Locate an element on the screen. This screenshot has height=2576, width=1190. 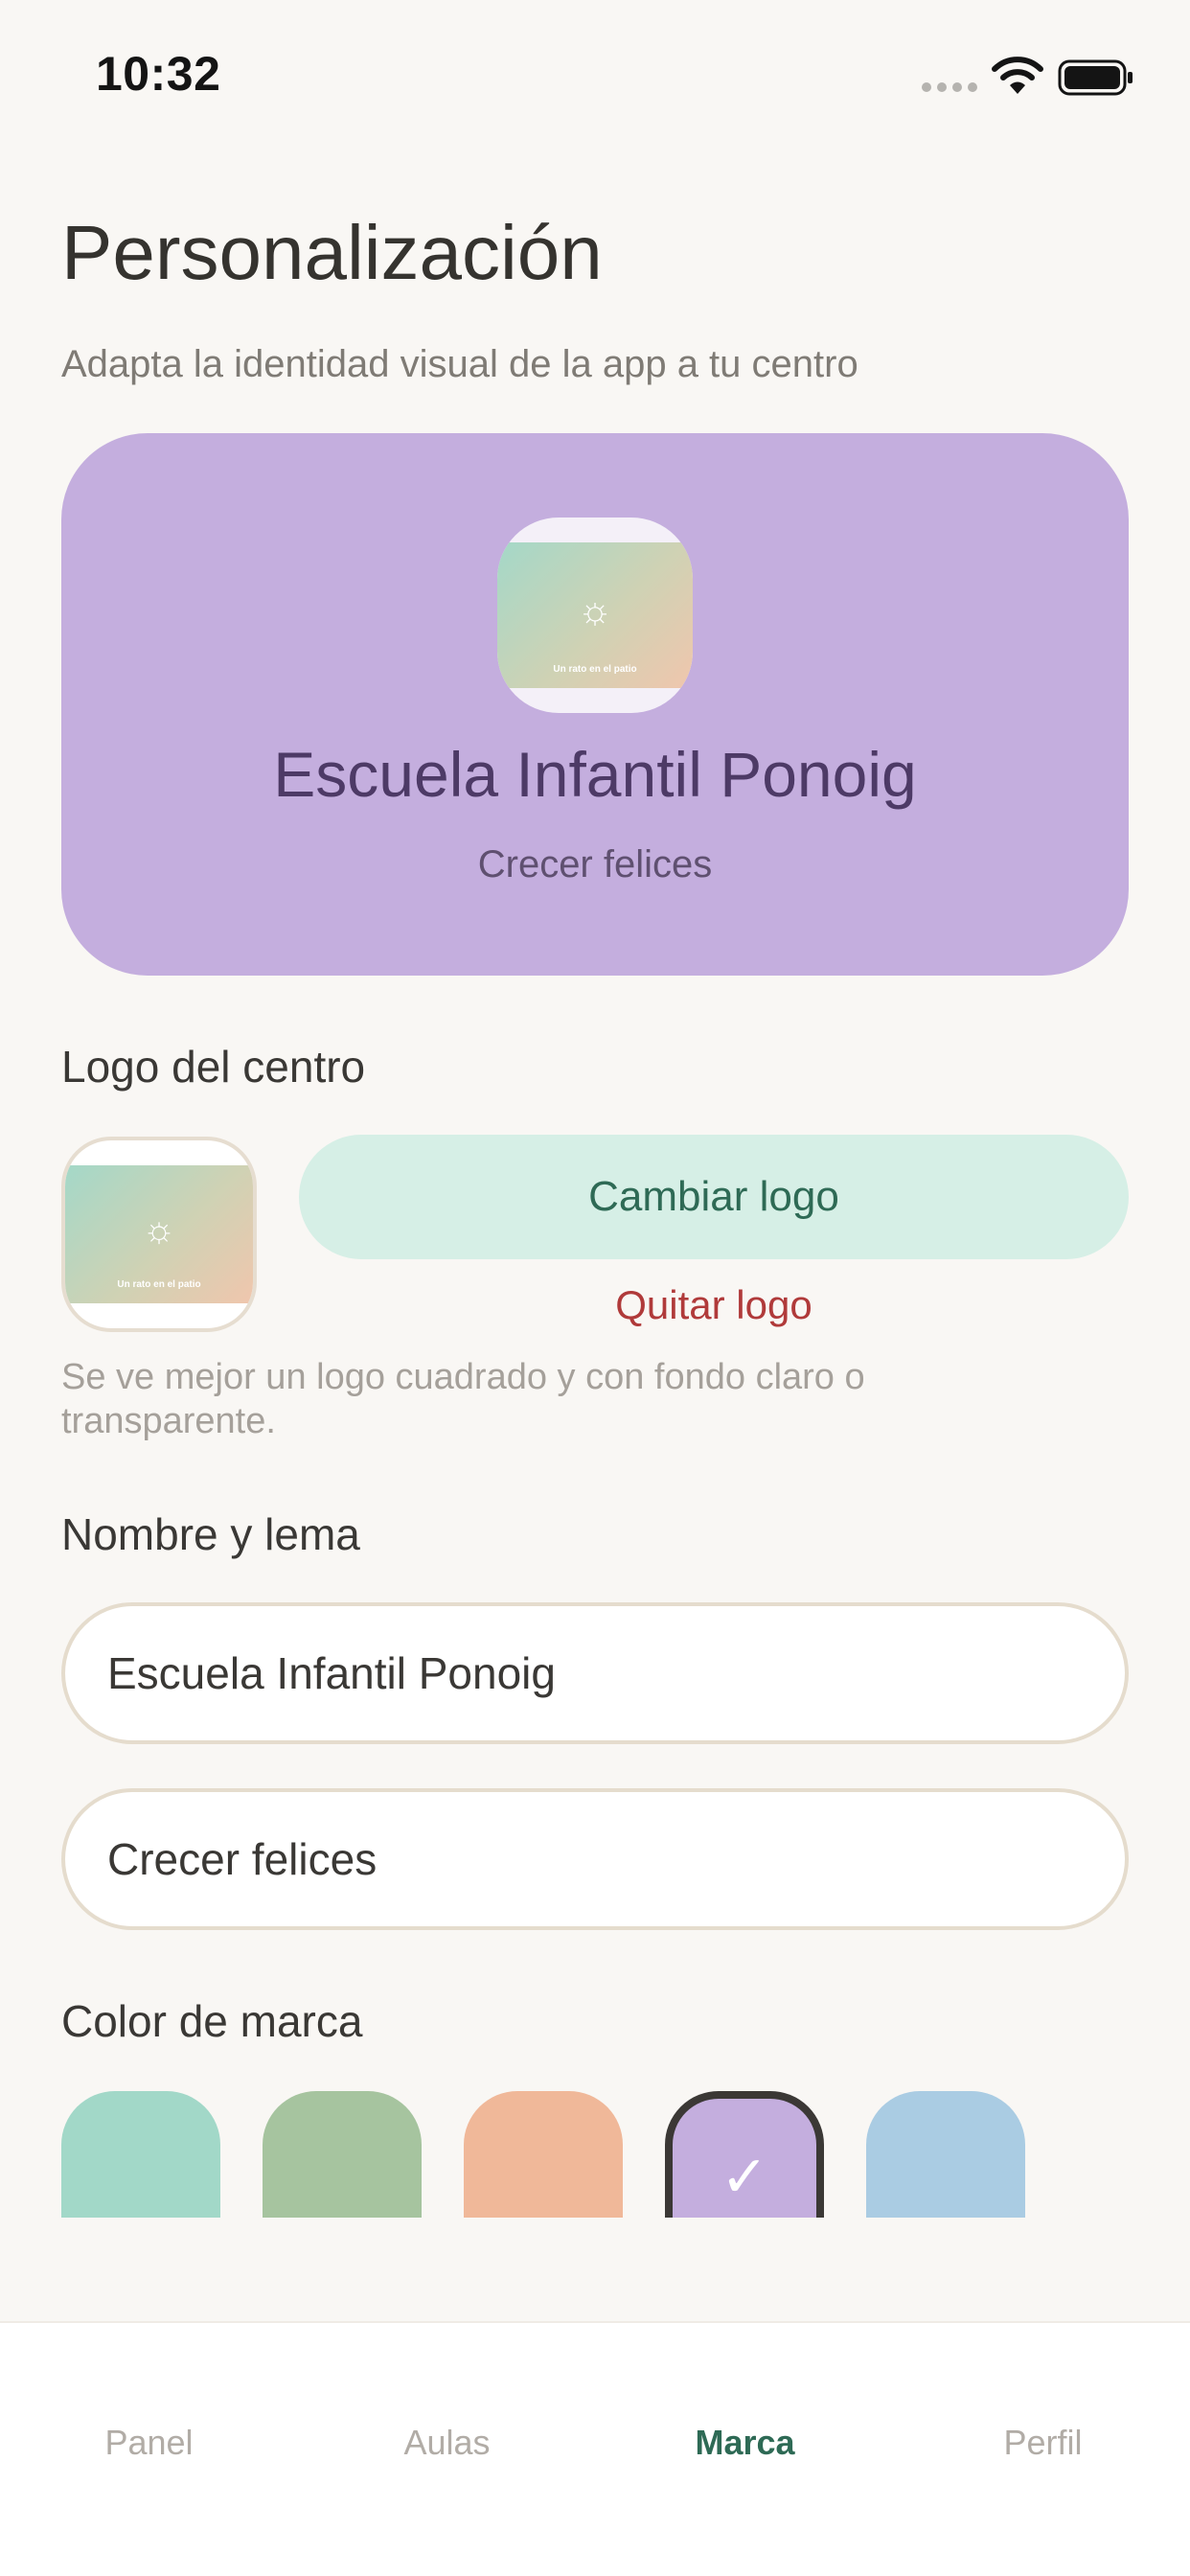
cellular-signal-icon is located at coordinates (950, 87).